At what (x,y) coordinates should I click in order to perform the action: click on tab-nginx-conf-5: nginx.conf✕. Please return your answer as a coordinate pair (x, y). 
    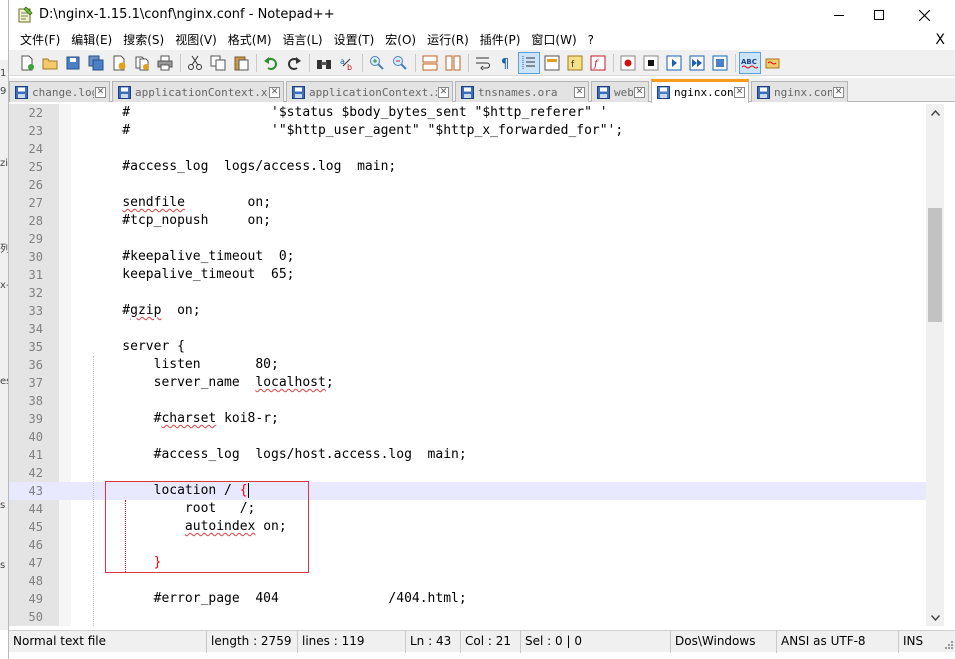
    Looking at the image, I should click on (700, 91).